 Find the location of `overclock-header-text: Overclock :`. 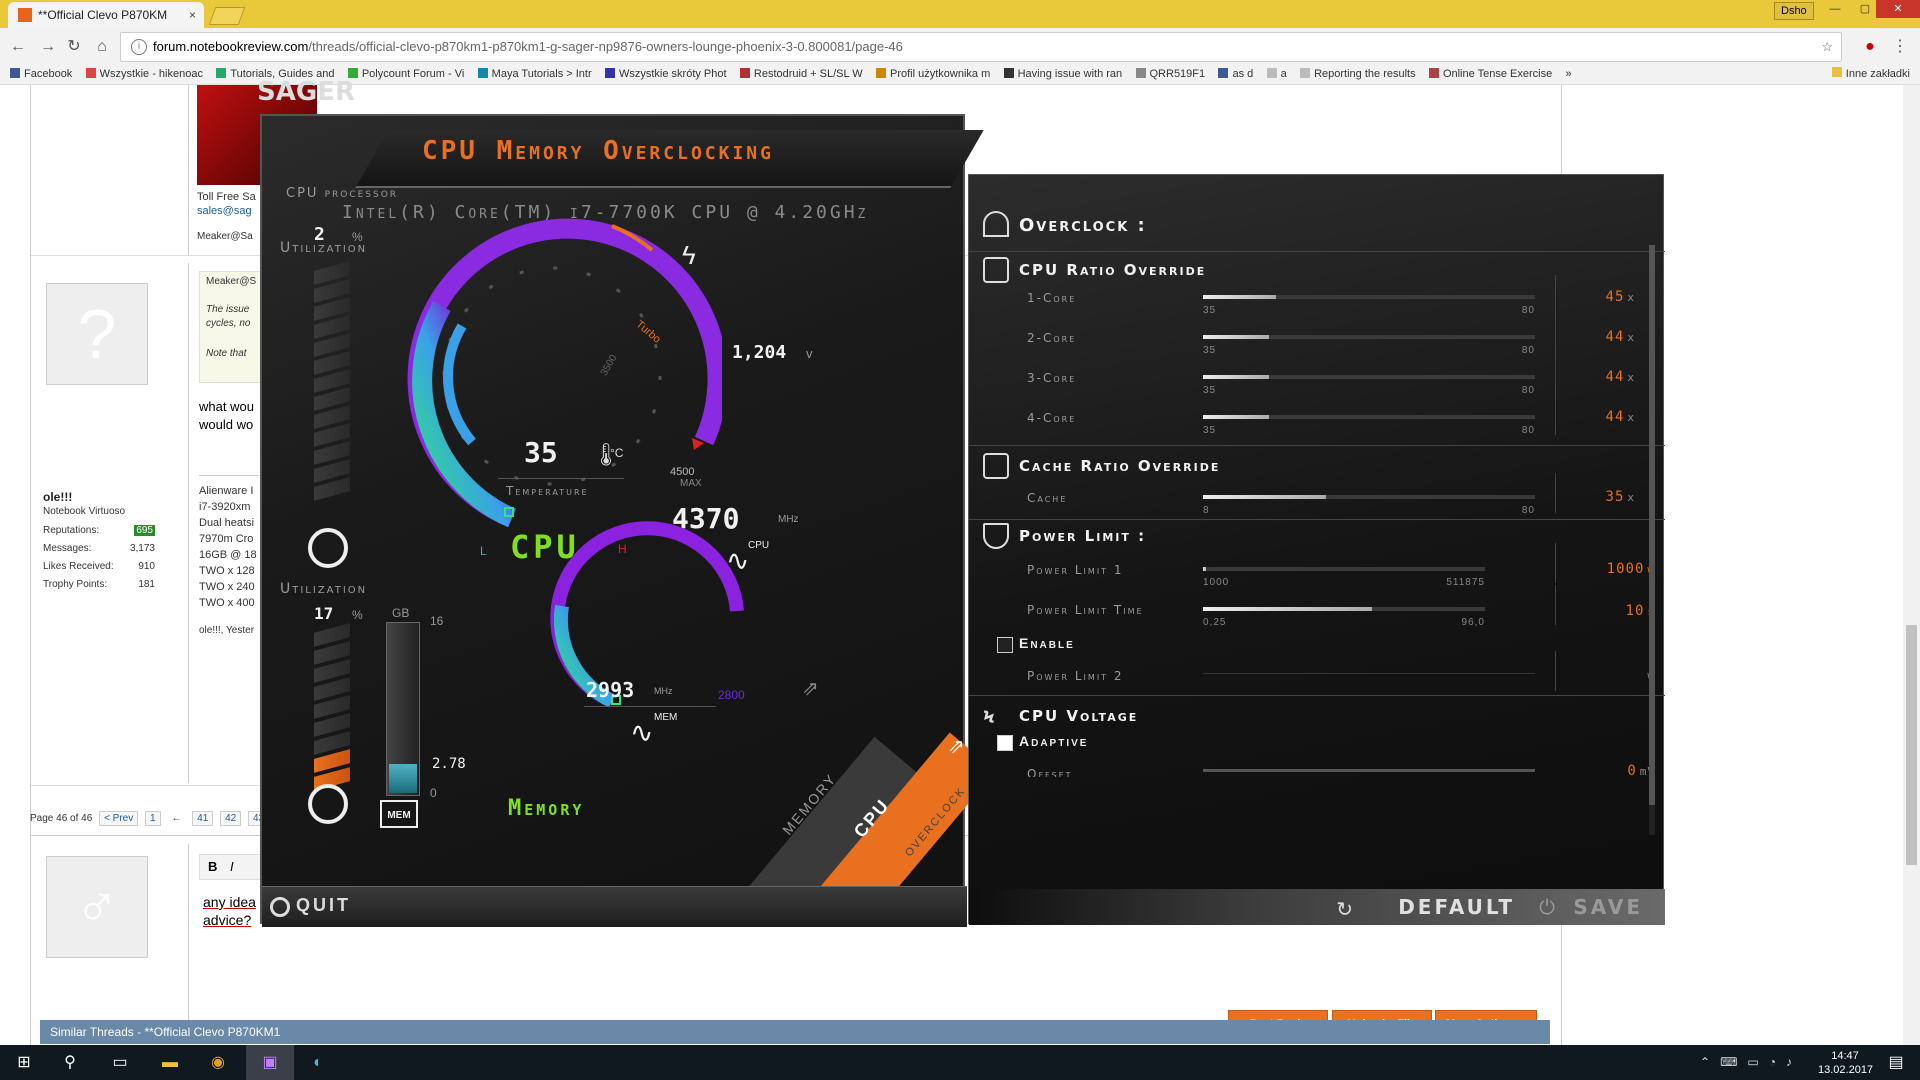

overclock-header-text: Overclock : is located at coordinates (1083, 225).